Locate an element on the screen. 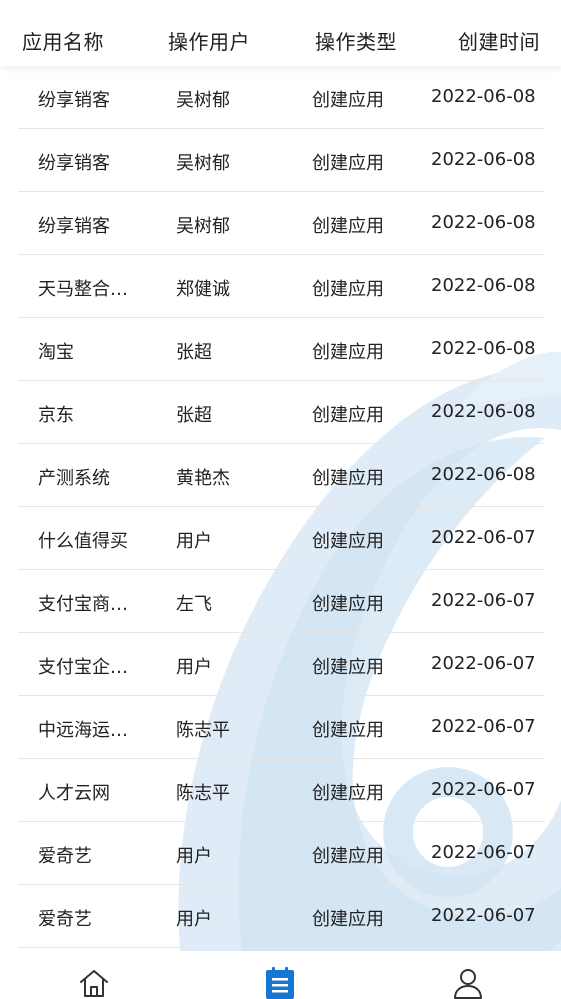 Image resolution: width=561 pixels, height=999 pixels. table-row: 产测系统 黄艳杰 创建应用 2022-06-08 is located at coordinates (281, 475).